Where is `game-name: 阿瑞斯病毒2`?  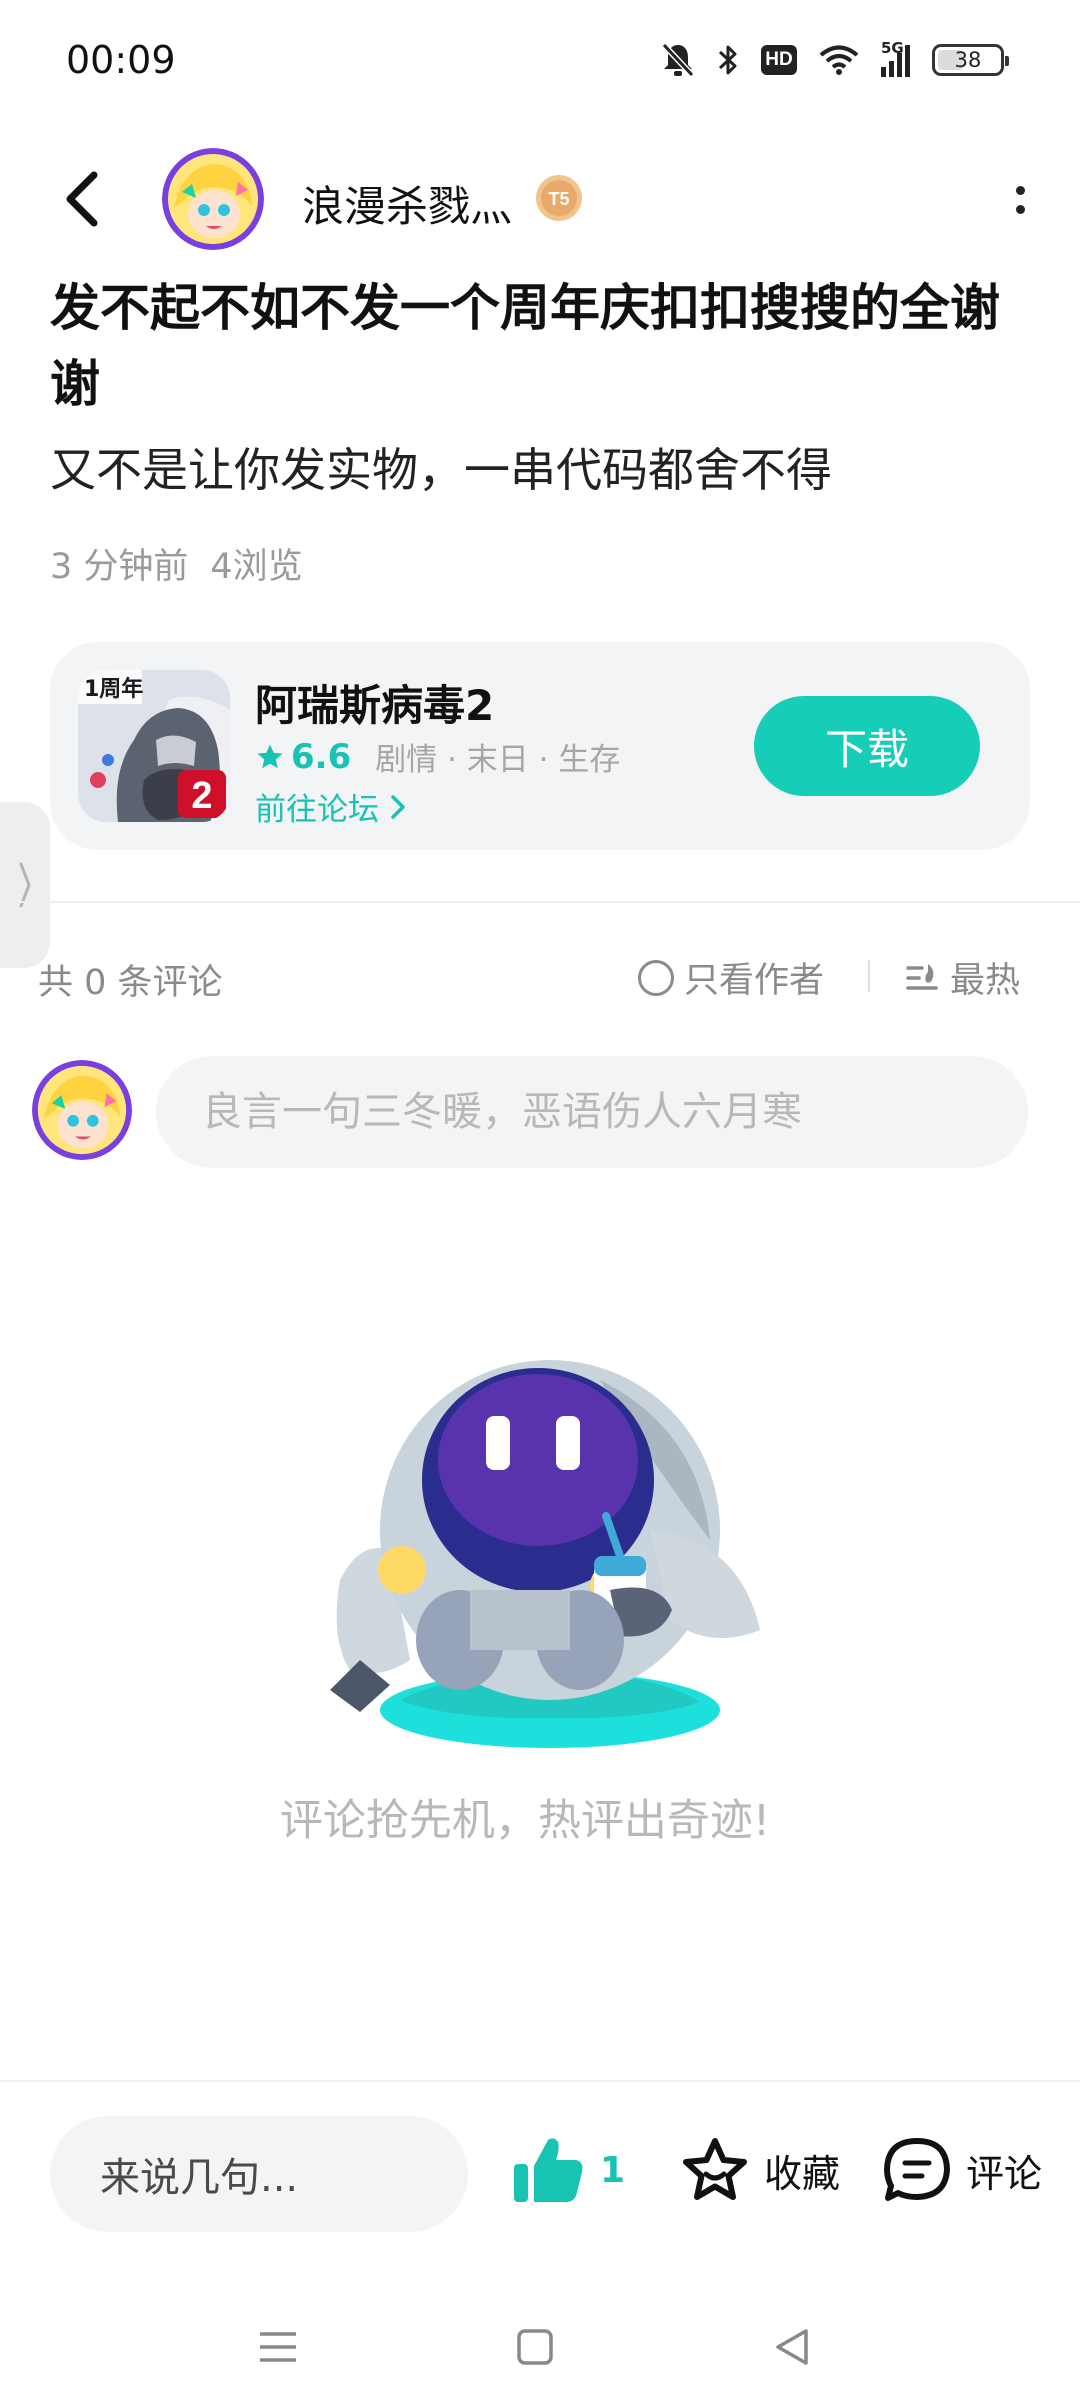 game-name: 阿瑞斯病毒2 is located at coordinates (374, 702).